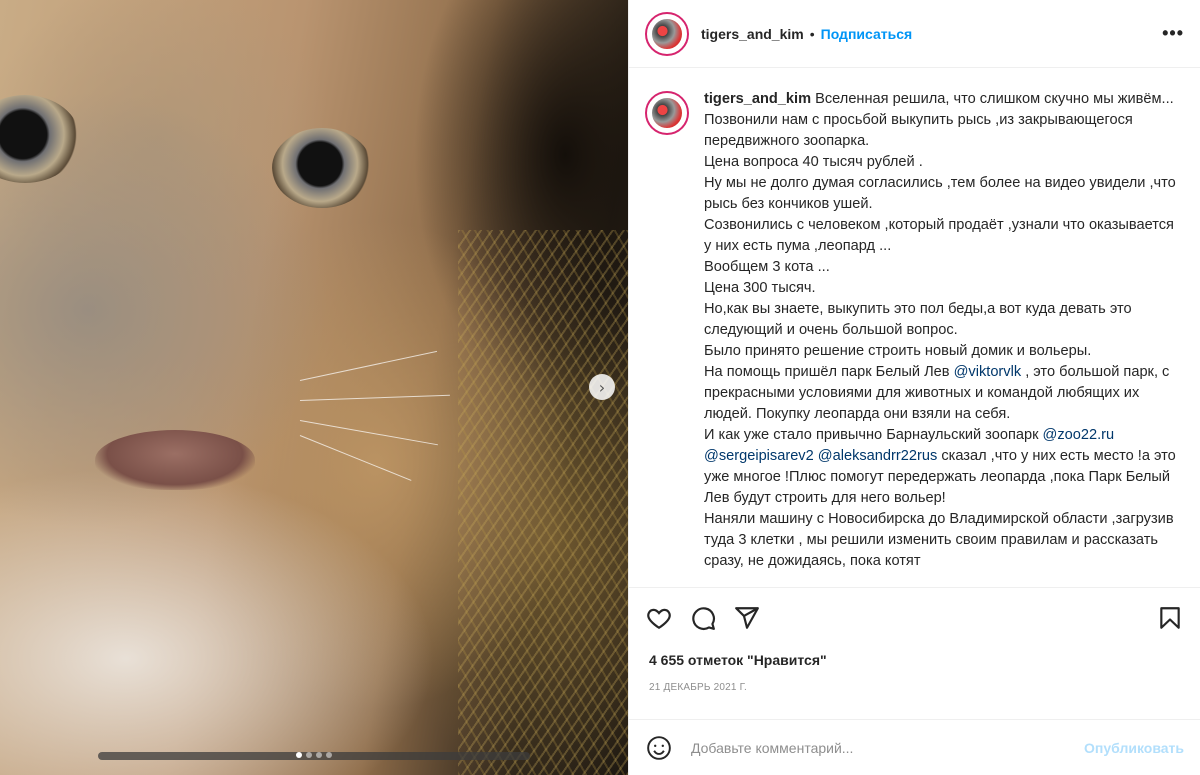 This screenshot has width=1200, height=775. I want to click on hay-texture, so click(543, 502).